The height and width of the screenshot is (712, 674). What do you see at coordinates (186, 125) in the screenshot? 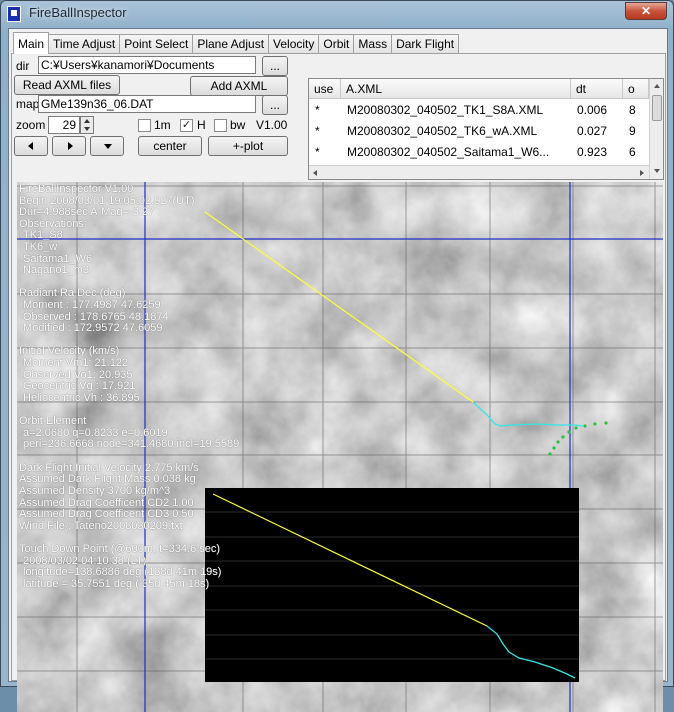
I see `checkbox-h: ✓` at bounding box center [186, 125].